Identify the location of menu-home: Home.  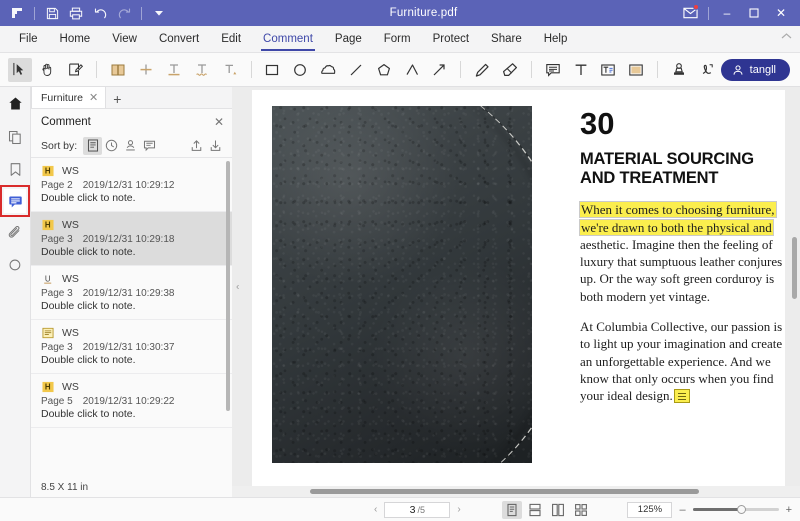
(75, 39).